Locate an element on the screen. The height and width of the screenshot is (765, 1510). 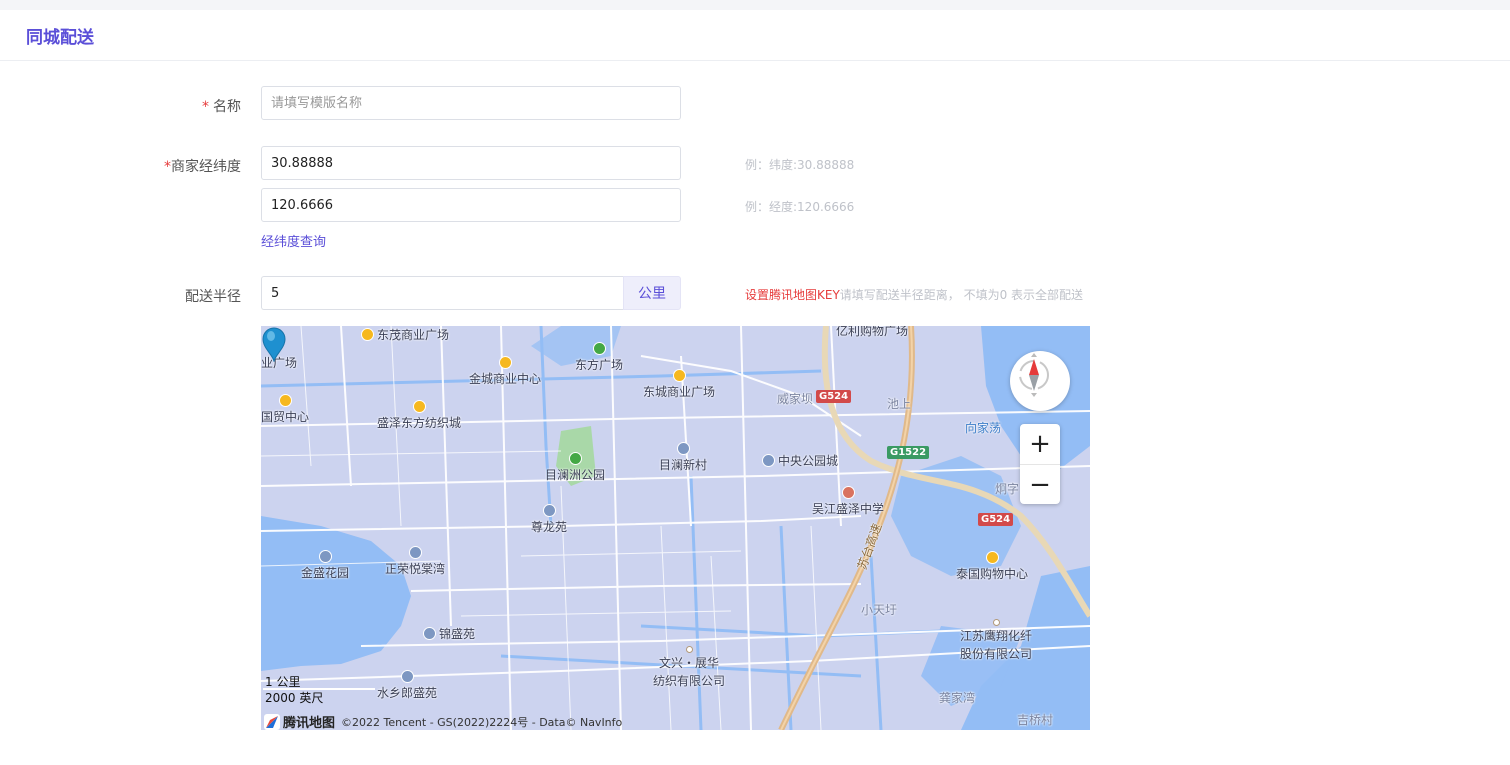
latitude-hint: 例：纬度:30.88888 is located at coordinates (800, 165).